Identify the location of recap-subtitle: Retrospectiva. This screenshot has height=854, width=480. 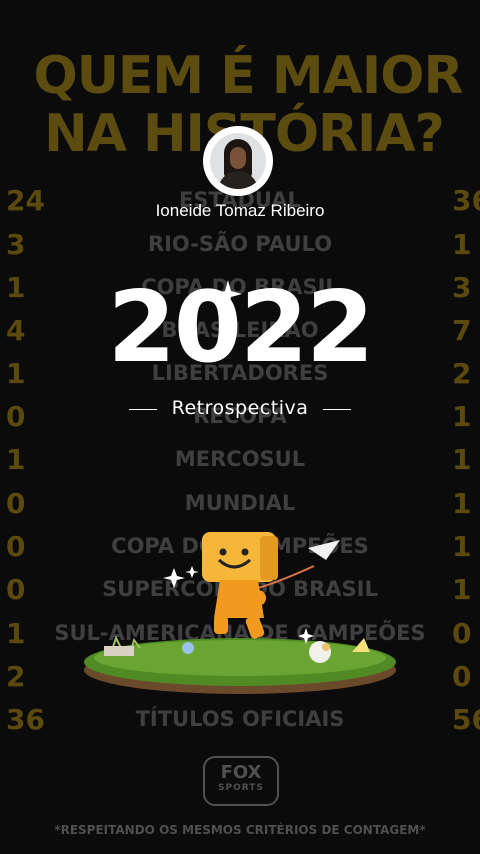
(240, 408).